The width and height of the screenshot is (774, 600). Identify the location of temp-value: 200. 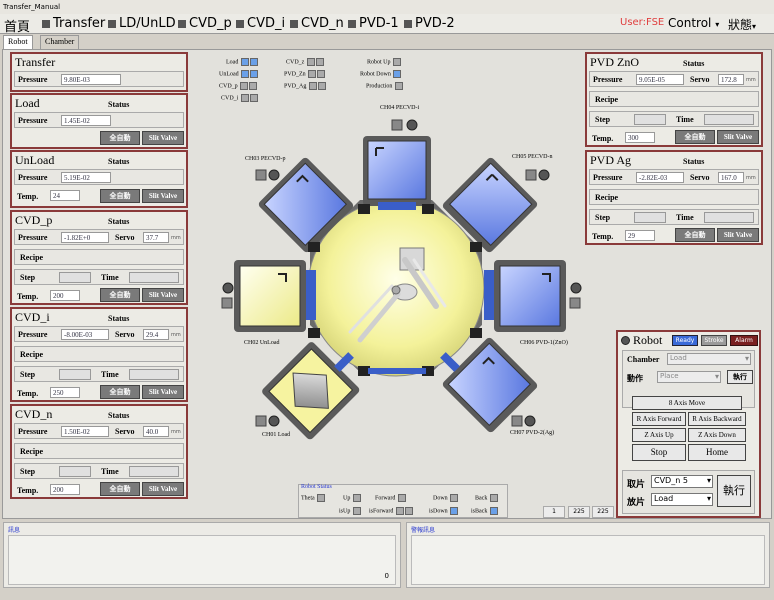
(65, 489).